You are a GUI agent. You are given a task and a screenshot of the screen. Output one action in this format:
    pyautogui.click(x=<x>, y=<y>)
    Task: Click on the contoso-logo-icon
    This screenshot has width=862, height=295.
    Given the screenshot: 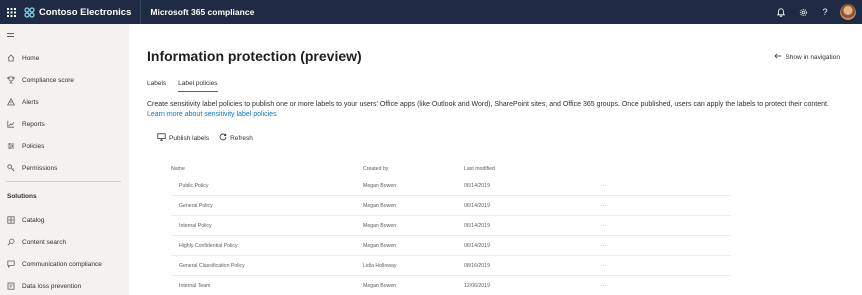 What is the action you would take?
    pyautogui.click(x=29, y=12)
    